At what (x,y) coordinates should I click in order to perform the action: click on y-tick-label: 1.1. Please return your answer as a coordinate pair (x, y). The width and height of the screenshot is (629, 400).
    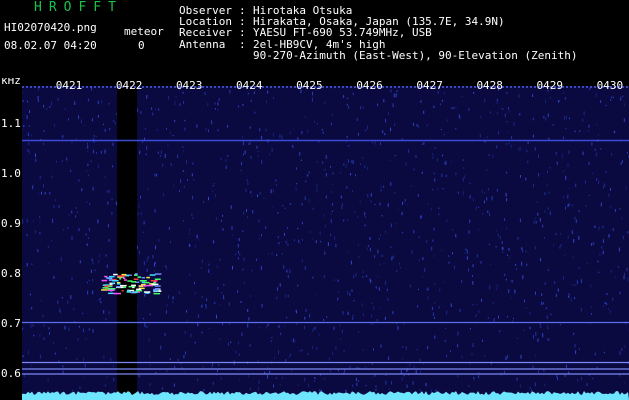
    Looking at the image, I should click on (11, 123).